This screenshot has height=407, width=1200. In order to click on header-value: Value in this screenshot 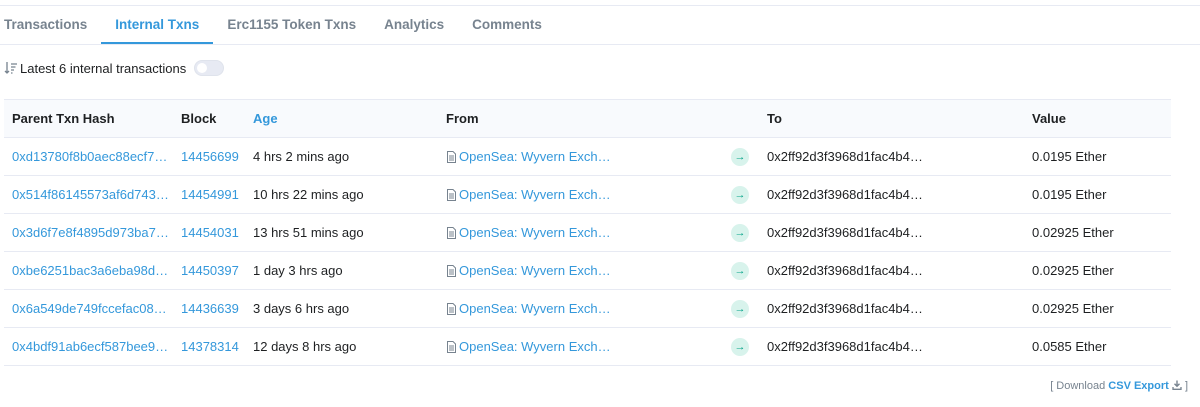, I will do `click(1097, 118)`.